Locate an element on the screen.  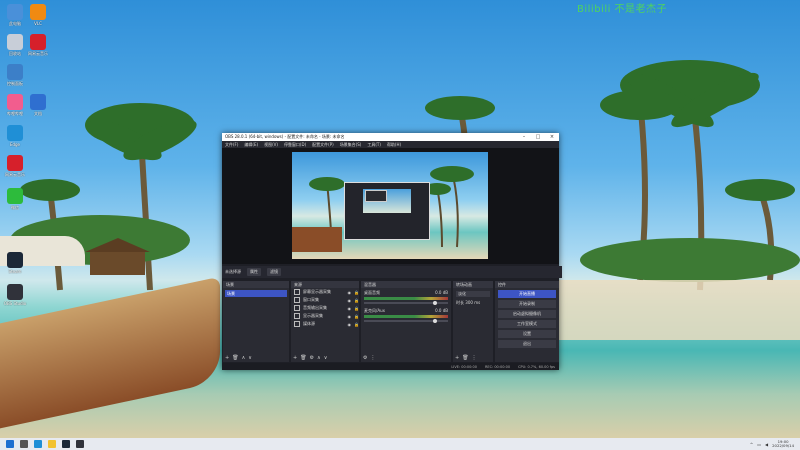
remove-transition-icon: 🗑 is located at coordinates (465, 358).